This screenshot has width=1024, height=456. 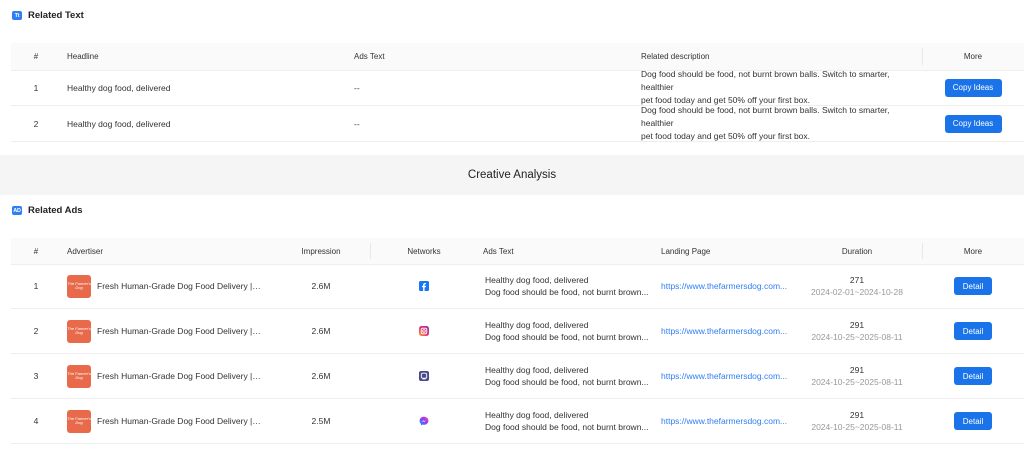 I want to click on facebook-icon, so click(x=424, y=286).